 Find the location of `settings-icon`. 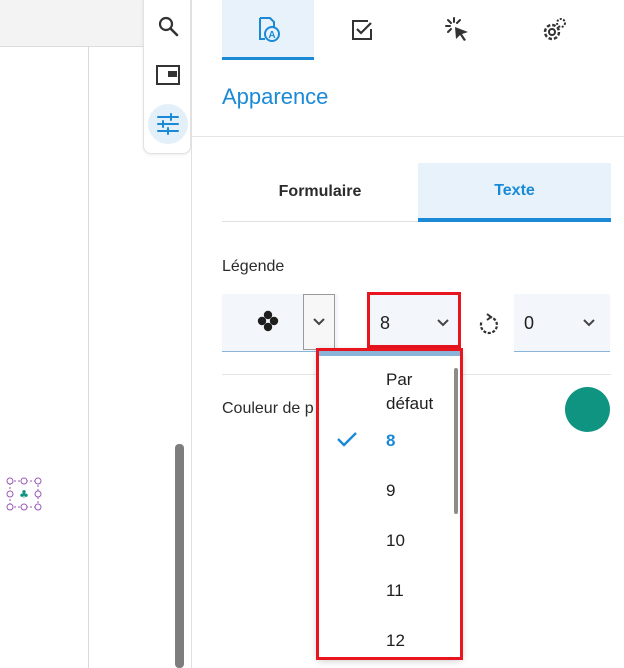

settings-icon is located at coordinates (554, 29).